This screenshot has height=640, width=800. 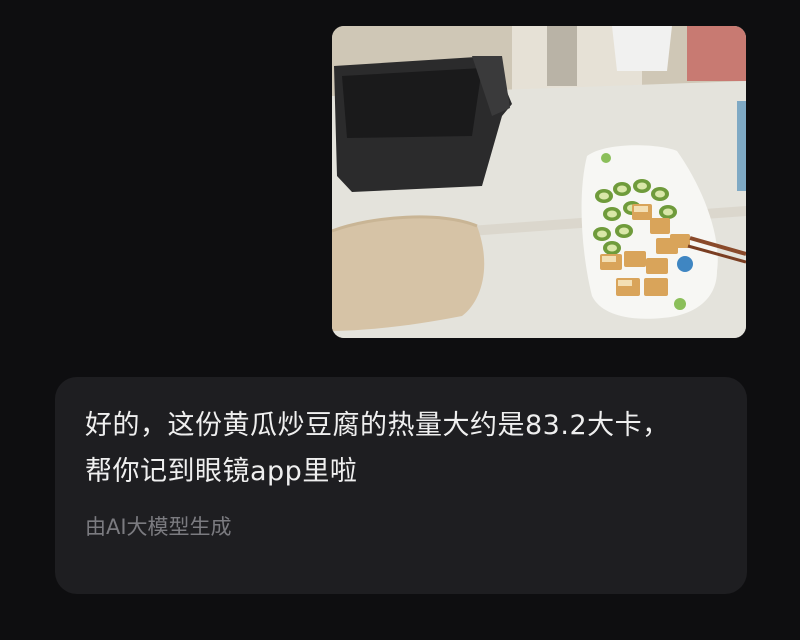 I want to click on reply-line-1: 好的，这份黄瓜炒豆腐的热量大约是83.2大卡，, so click(x=377, y=425).